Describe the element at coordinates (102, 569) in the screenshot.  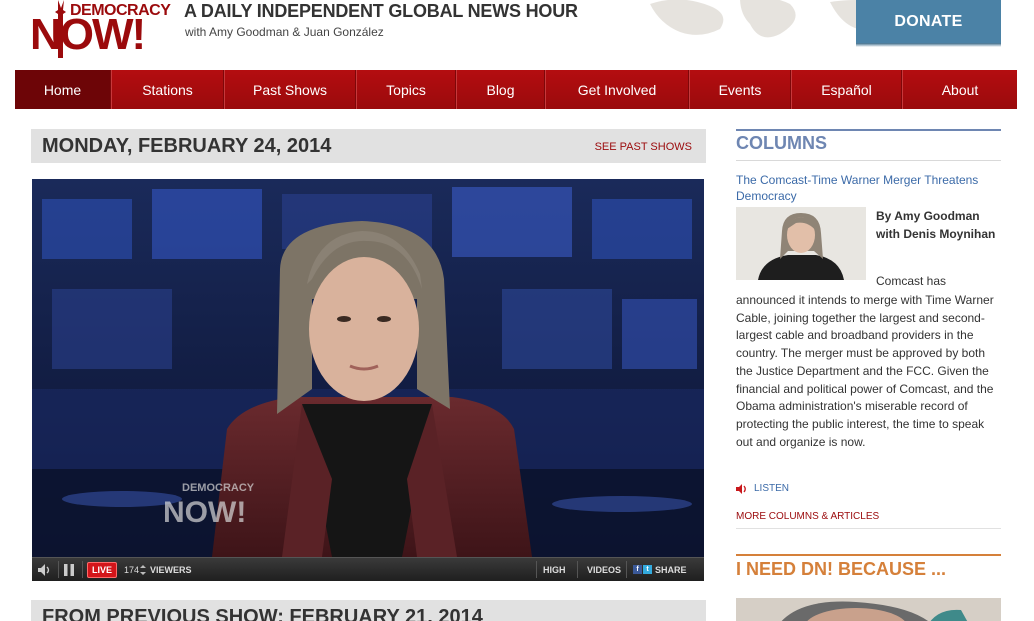
I see `live-badge: LIVE` at that location.